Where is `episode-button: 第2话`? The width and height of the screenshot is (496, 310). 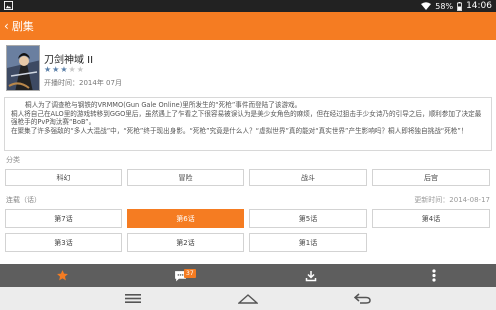 episode-button: 第2话 is located at coordinates (185, 242).